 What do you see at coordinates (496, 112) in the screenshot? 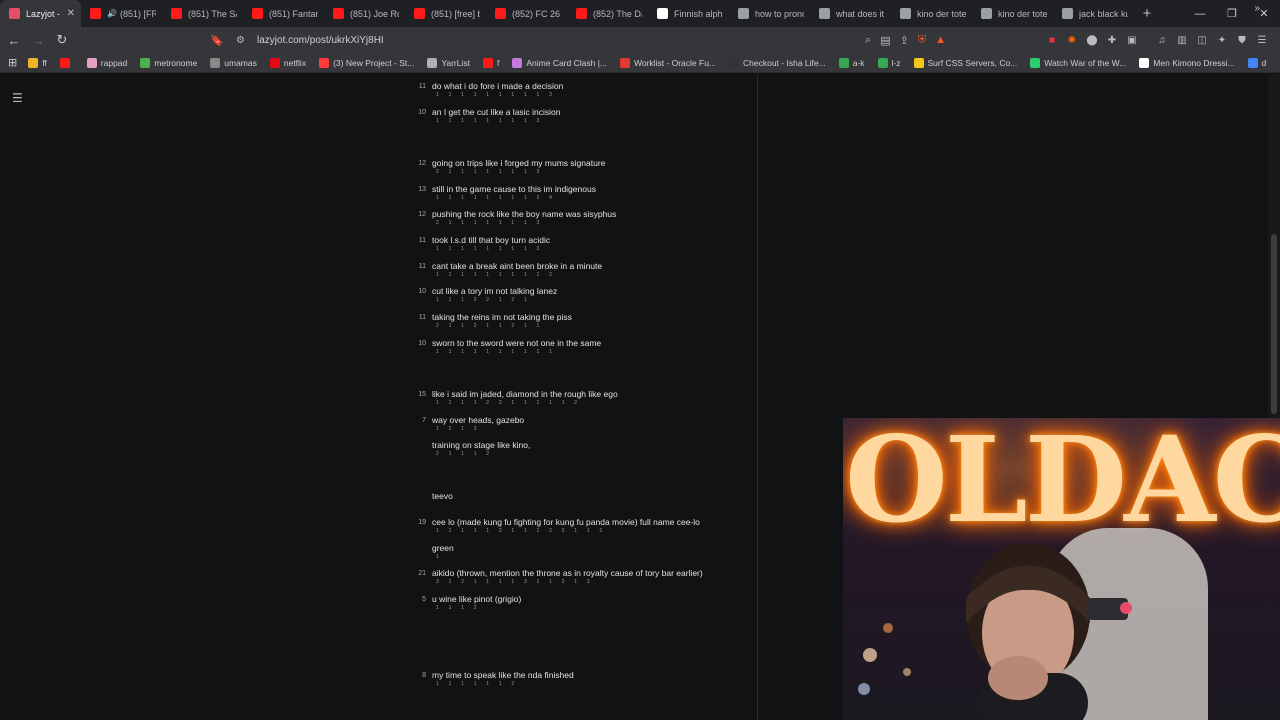
I see `lyric-text: an I get the cut like a lasic incision` at bounding box center [496, 112].